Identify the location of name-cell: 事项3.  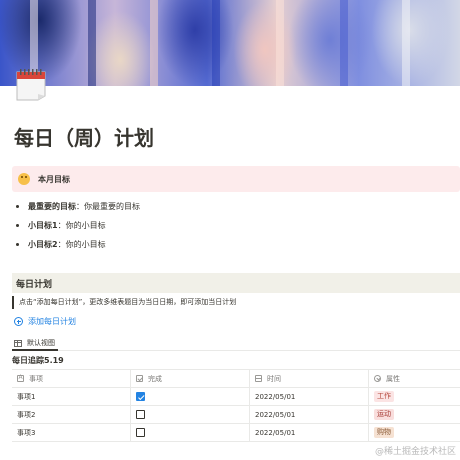
(71, 432).